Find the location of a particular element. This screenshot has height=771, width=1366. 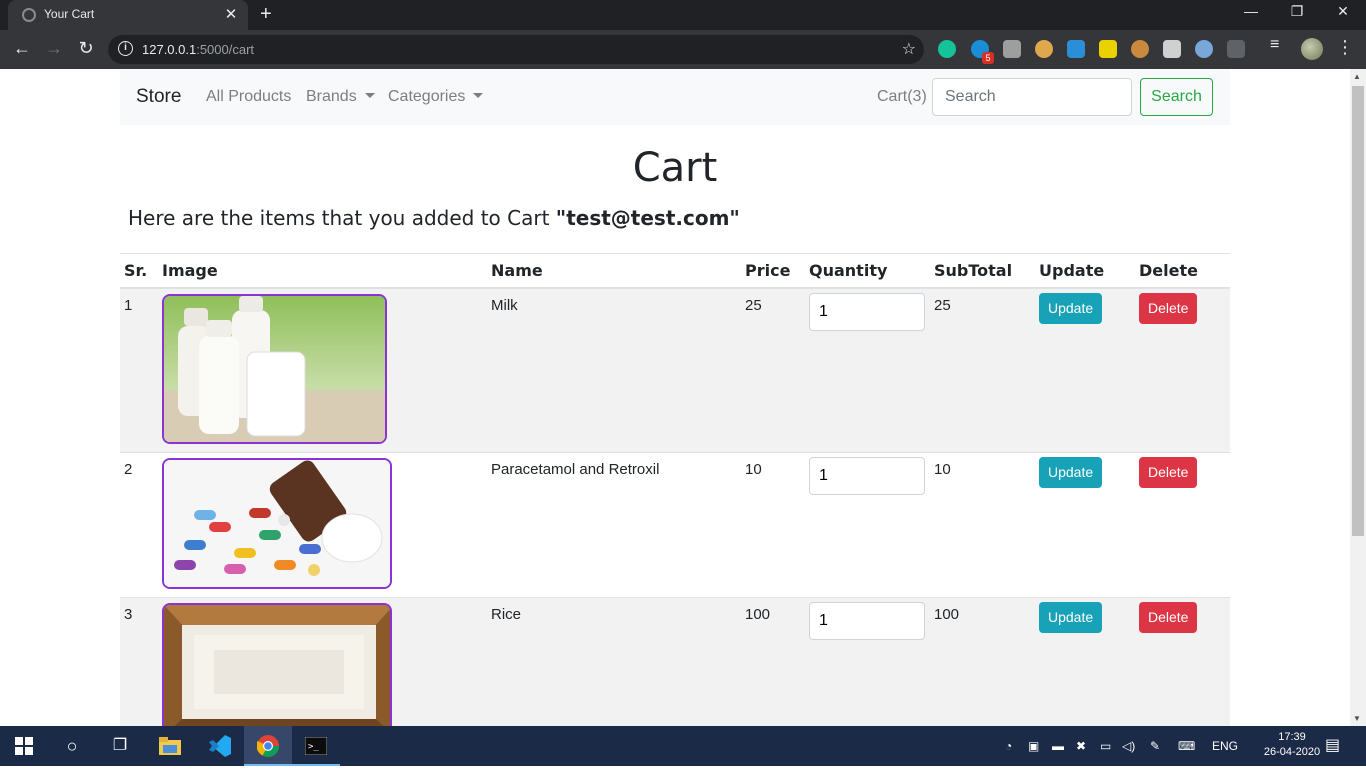

media-queue-icon: ≡ is located at coordinates (1279, 45).